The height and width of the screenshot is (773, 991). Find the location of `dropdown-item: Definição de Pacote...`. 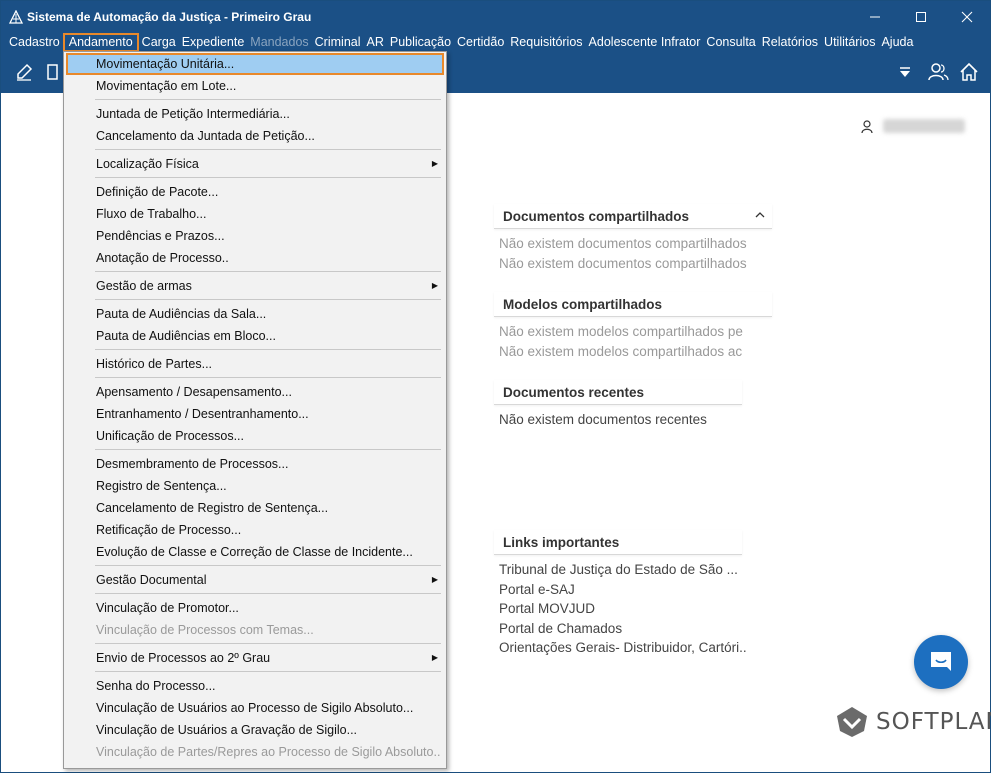

dropdown-item: Definição de Pacote... is located at coordinates (255, 192).